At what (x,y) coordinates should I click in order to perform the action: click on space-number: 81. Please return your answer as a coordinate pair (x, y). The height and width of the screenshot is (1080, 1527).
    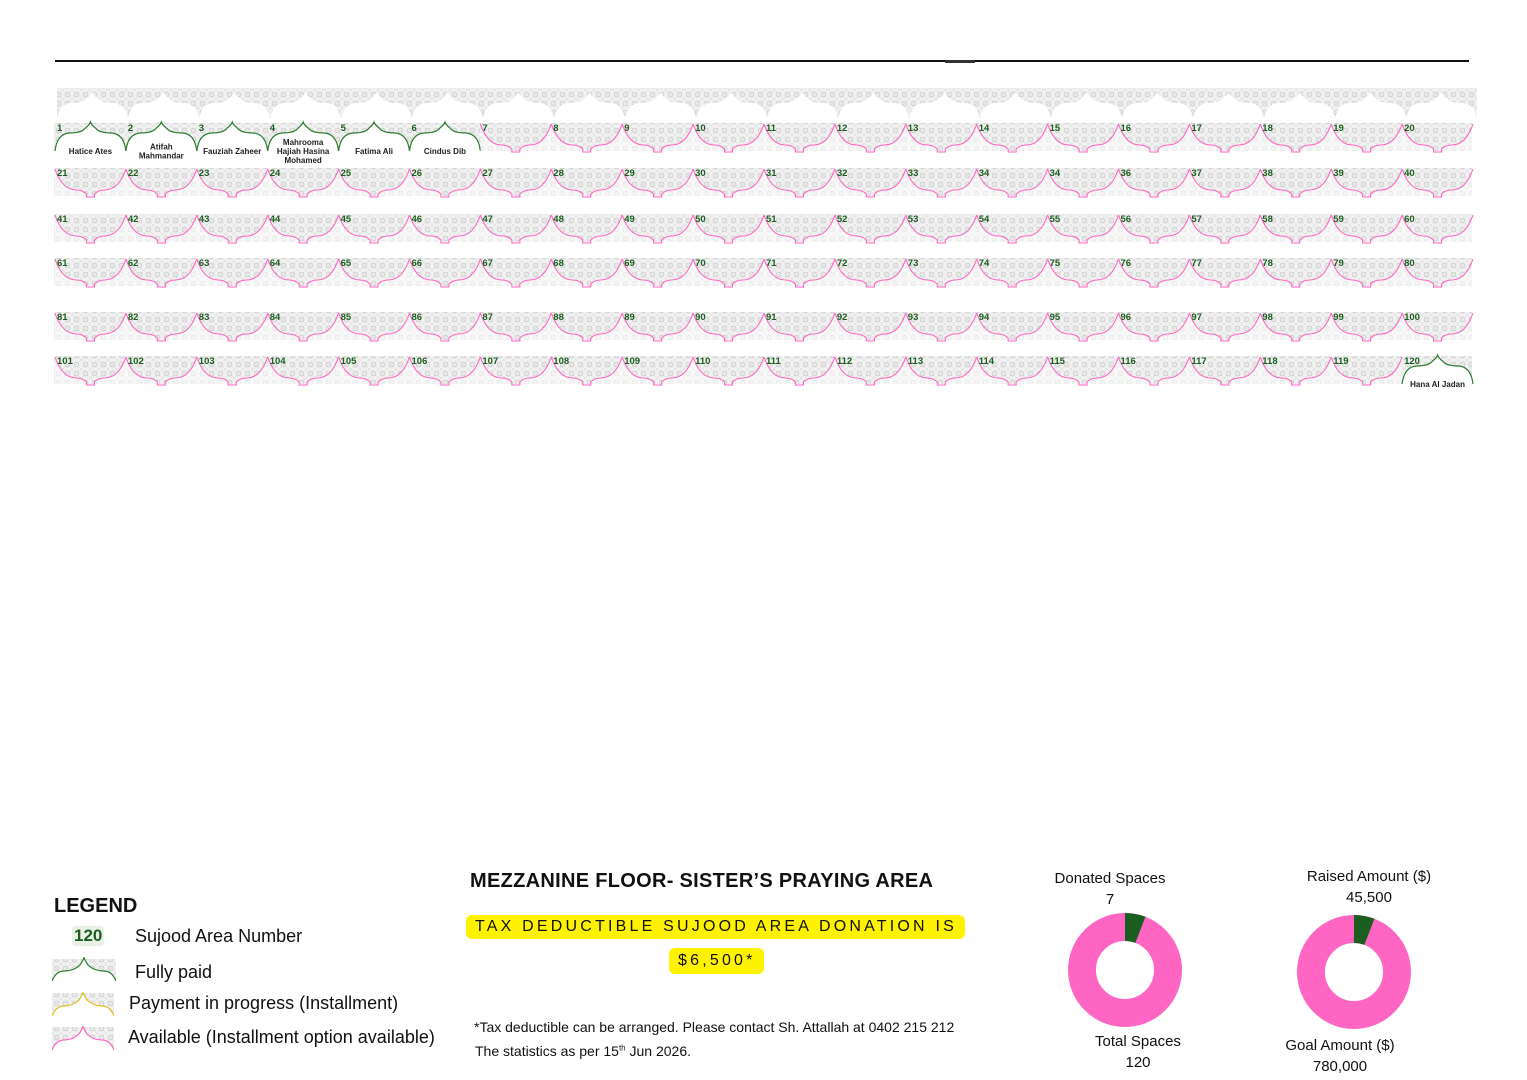
    Looking at the image, I should click on (62, 317).